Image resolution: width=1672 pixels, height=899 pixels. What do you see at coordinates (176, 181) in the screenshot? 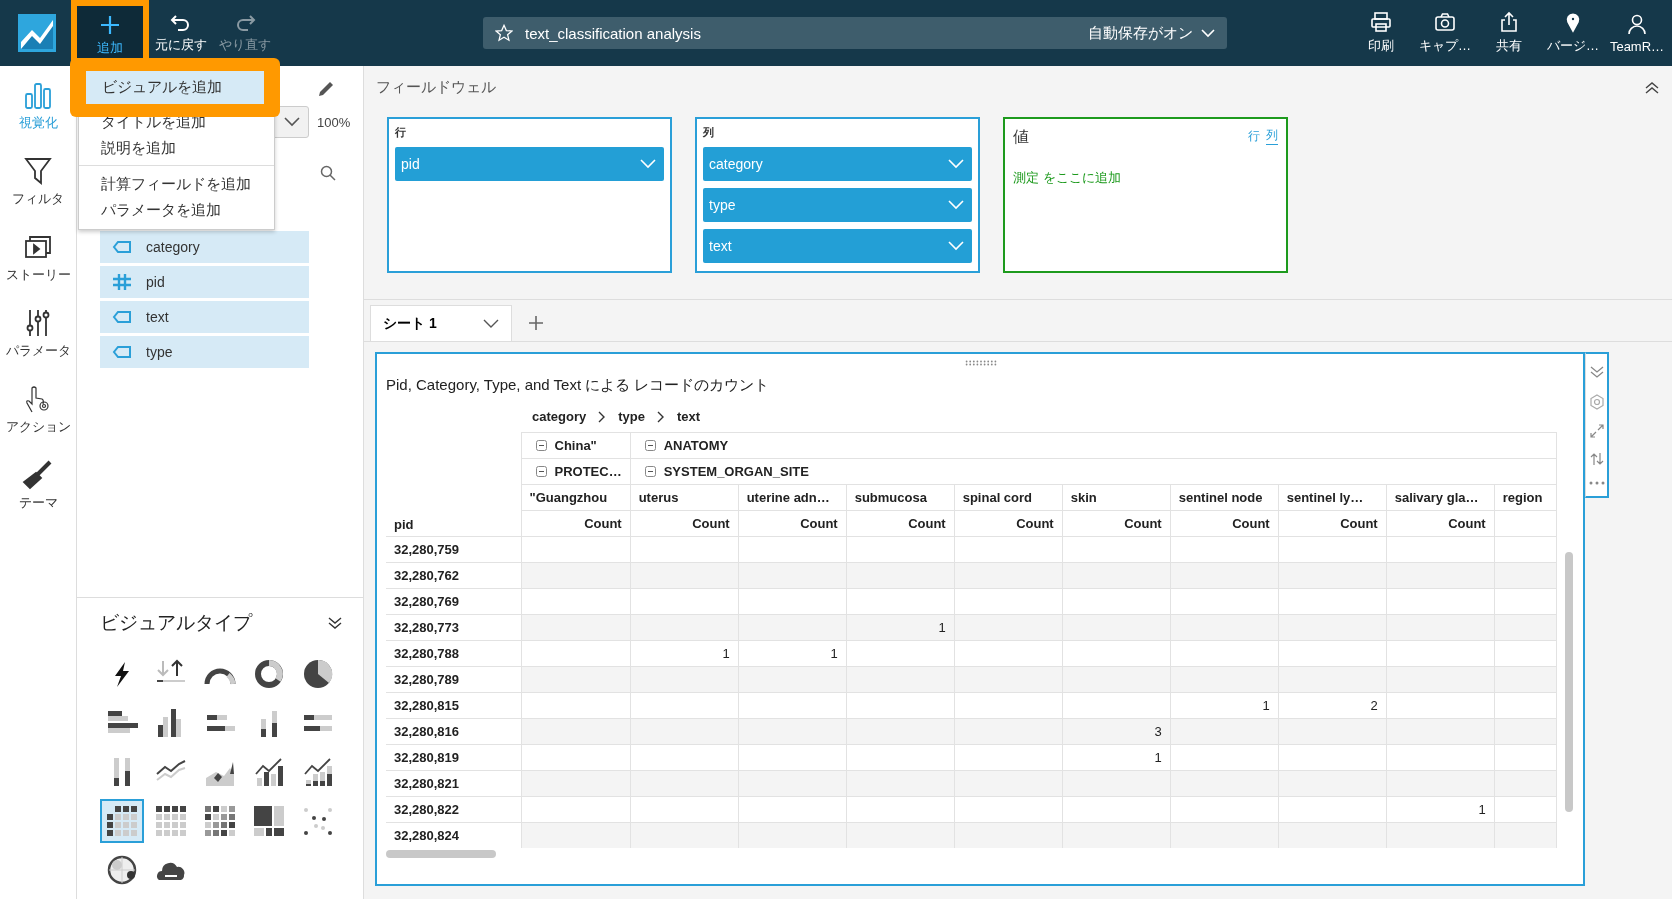
I see `menu-item: 計算フィールドを追加` at bounding box center [176, 181].